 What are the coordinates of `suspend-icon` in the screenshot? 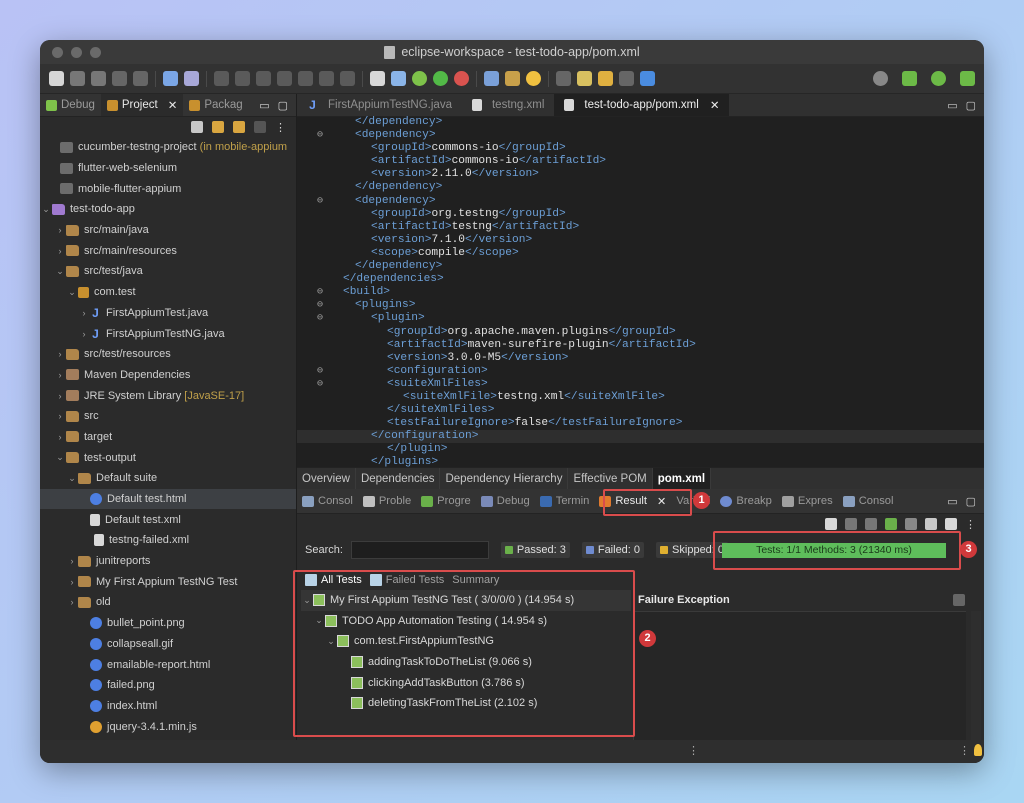 It's located at (242, 78).